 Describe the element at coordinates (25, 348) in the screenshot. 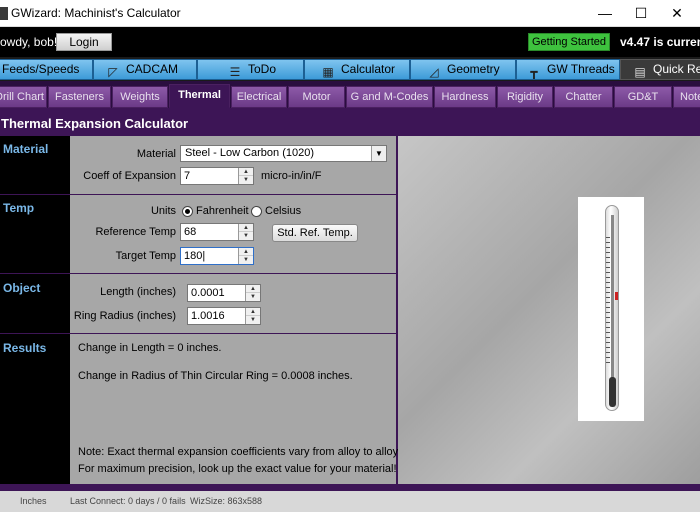

I see `section-results: Results` at that location.